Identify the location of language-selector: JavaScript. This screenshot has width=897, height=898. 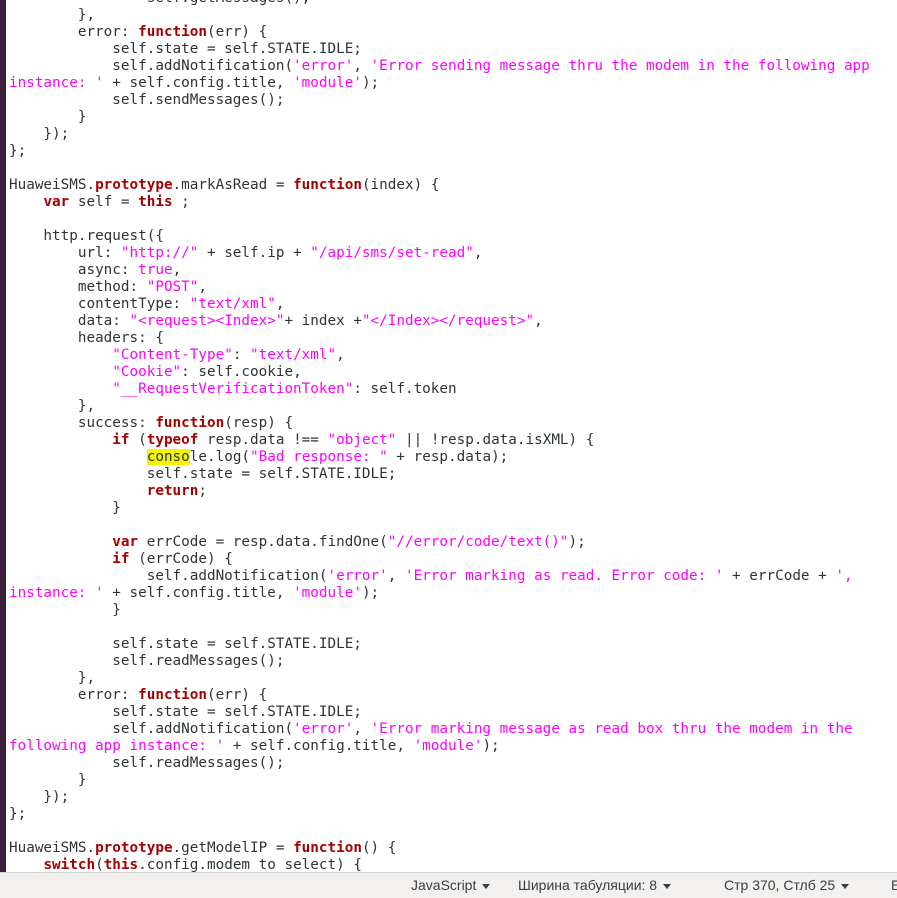
(451, 885).